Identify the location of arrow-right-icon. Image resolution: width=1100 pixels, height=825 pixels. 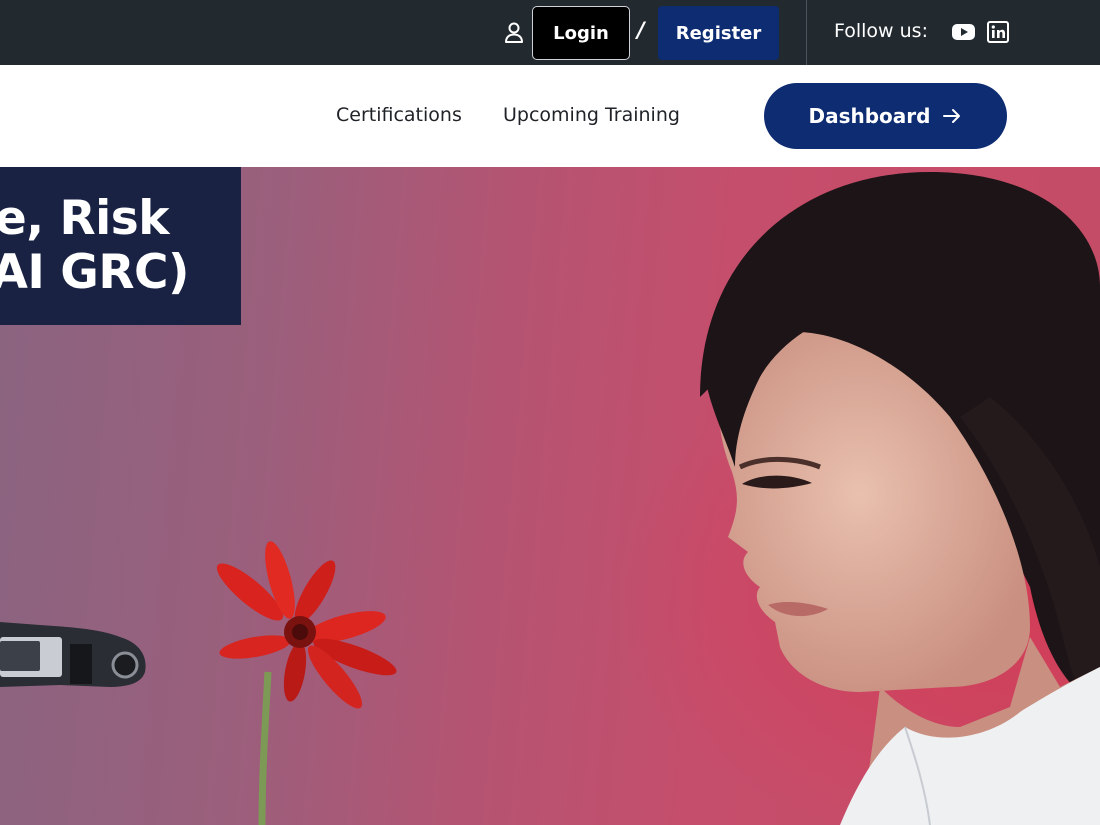
(952, 116).